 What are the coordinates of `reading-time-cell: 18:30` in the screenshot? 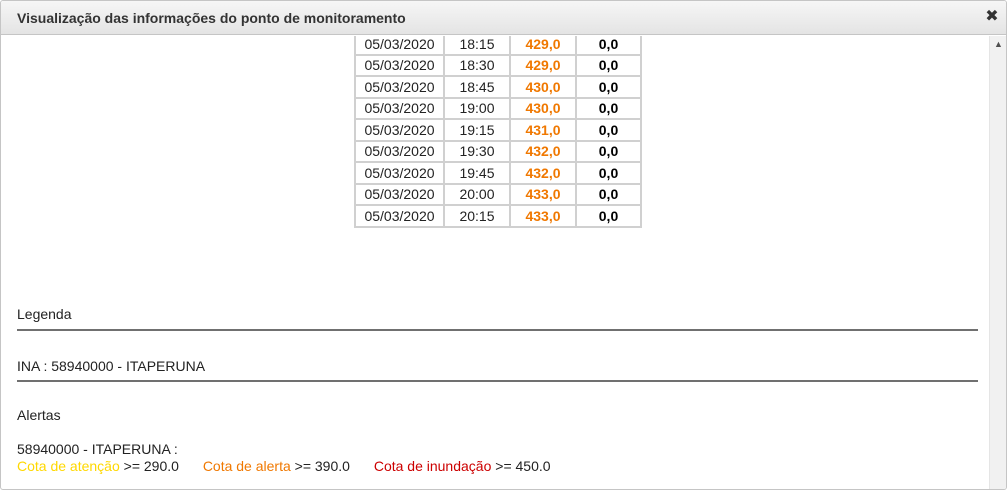 It's located at (477, 65).